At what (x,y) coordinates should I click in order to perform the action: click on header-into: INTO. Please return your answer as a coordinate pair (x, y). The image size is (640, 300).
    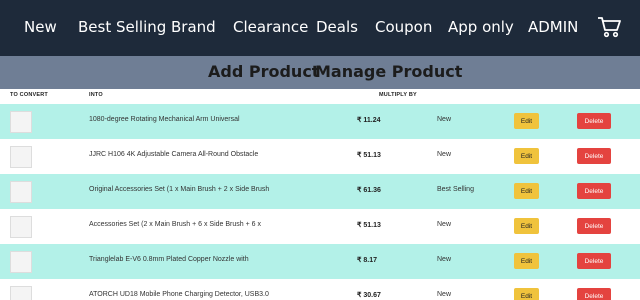
    Looking at the image, I should click on (96, 95).